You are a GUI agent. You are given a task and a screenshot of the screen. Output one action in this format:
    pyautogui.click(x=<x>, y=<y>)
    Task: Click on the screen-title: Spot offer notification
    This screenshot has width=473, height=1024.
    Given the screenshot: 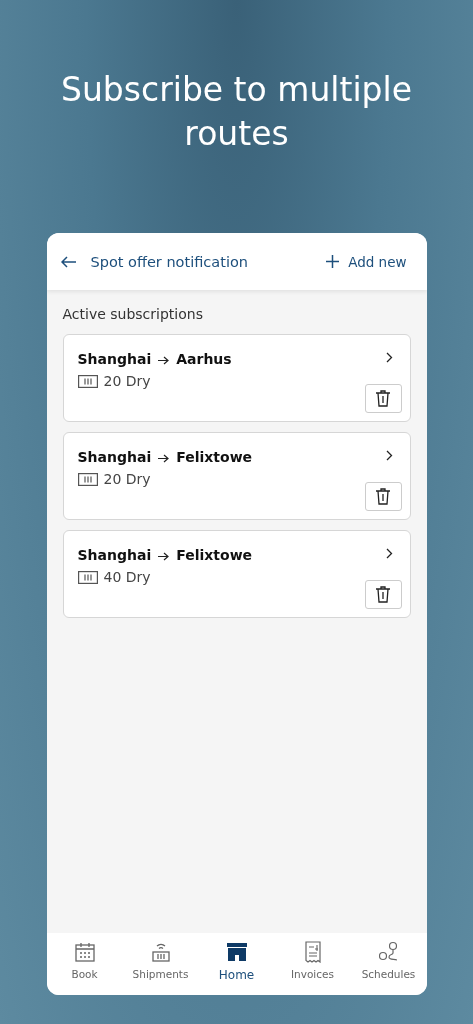 What is the action you would take?
    pyautogui.click(x=169, y=261)
    